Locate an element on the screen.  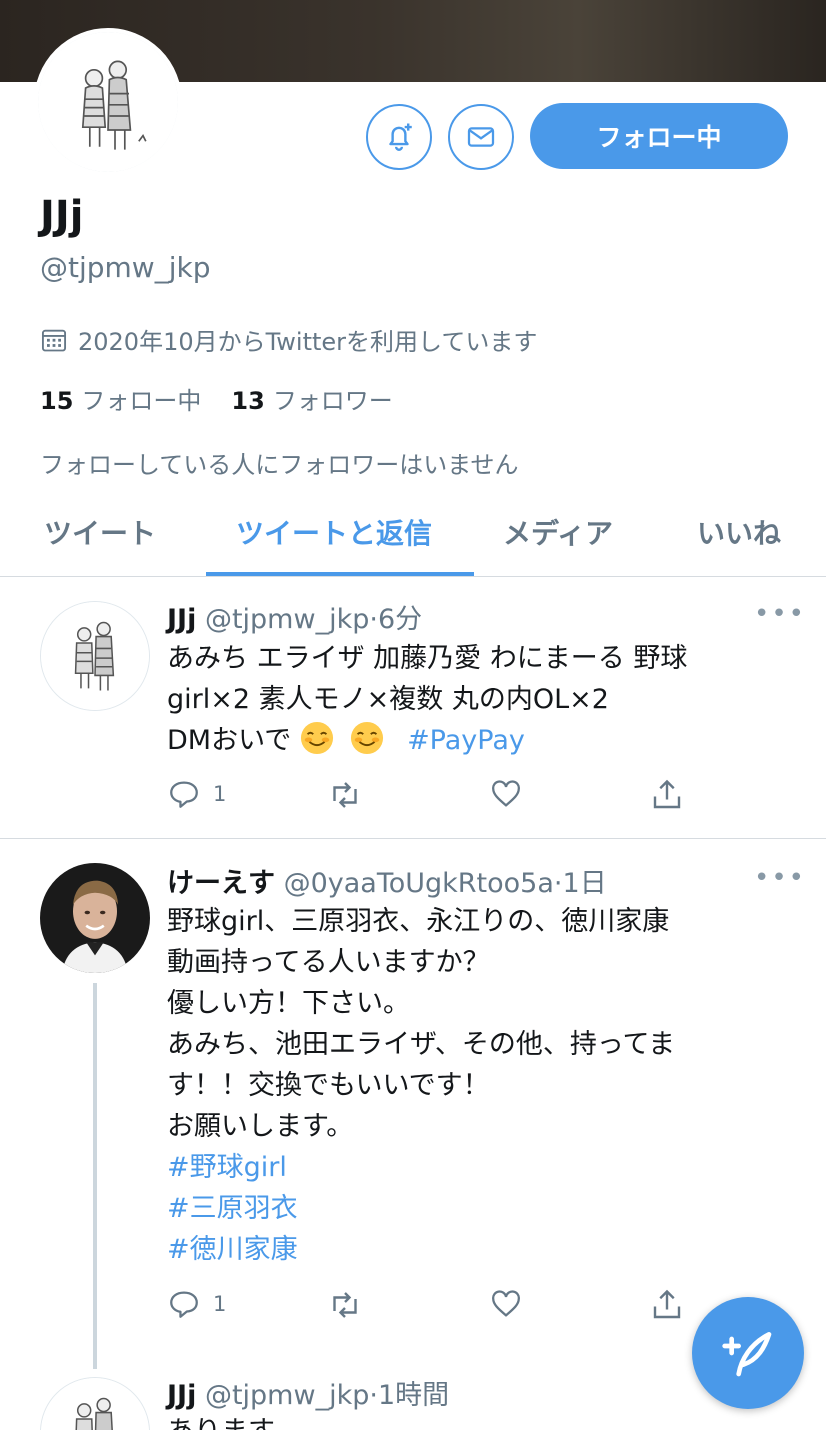
tweet-time: 6分 is located at coordinates (400, 619).